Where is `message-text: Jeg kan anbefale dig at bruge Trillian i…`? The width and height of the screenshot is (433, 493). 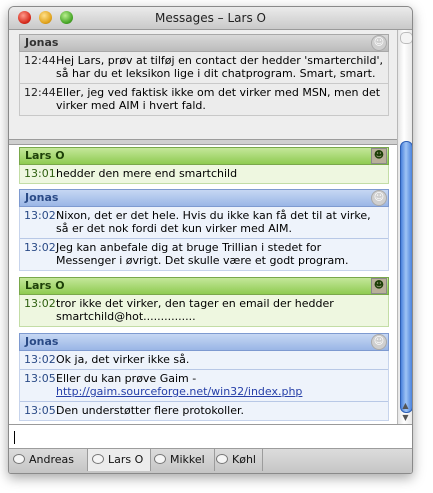
message-text: Jeg kan anbefale dig at bruge Trillian i… is located at coordinates (202, 254).